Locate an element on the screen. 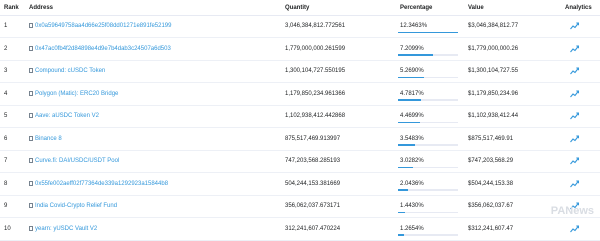  header-percentage: Percentage is located at coordinates (416, 8).